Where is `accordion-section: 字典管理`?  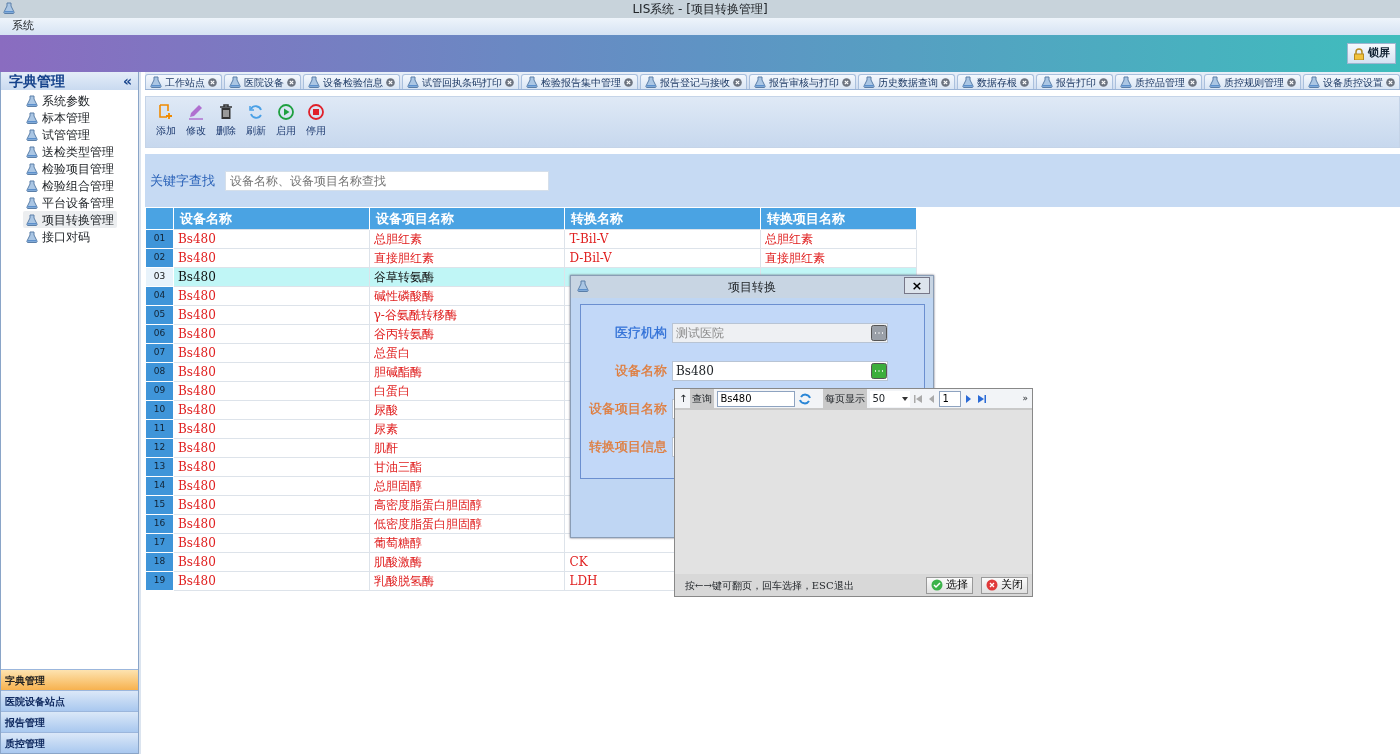
accordion-section: 字典管理 is located at coordinates (69, 679).